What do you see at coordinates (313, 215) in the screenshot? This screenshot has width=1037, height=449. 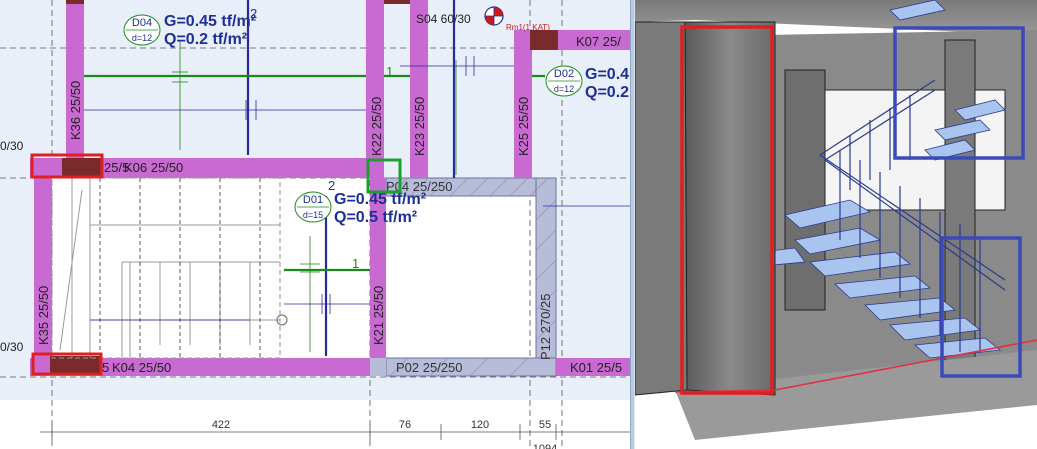 I see `slab-thickness: d=15` at bounding box center [313, 215].